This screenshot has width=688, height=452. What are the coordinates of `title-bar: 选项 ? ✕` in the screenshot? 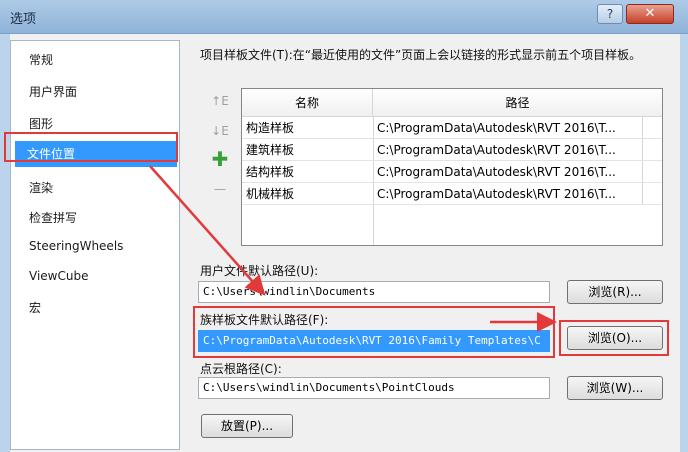 It's located at (344, 17).